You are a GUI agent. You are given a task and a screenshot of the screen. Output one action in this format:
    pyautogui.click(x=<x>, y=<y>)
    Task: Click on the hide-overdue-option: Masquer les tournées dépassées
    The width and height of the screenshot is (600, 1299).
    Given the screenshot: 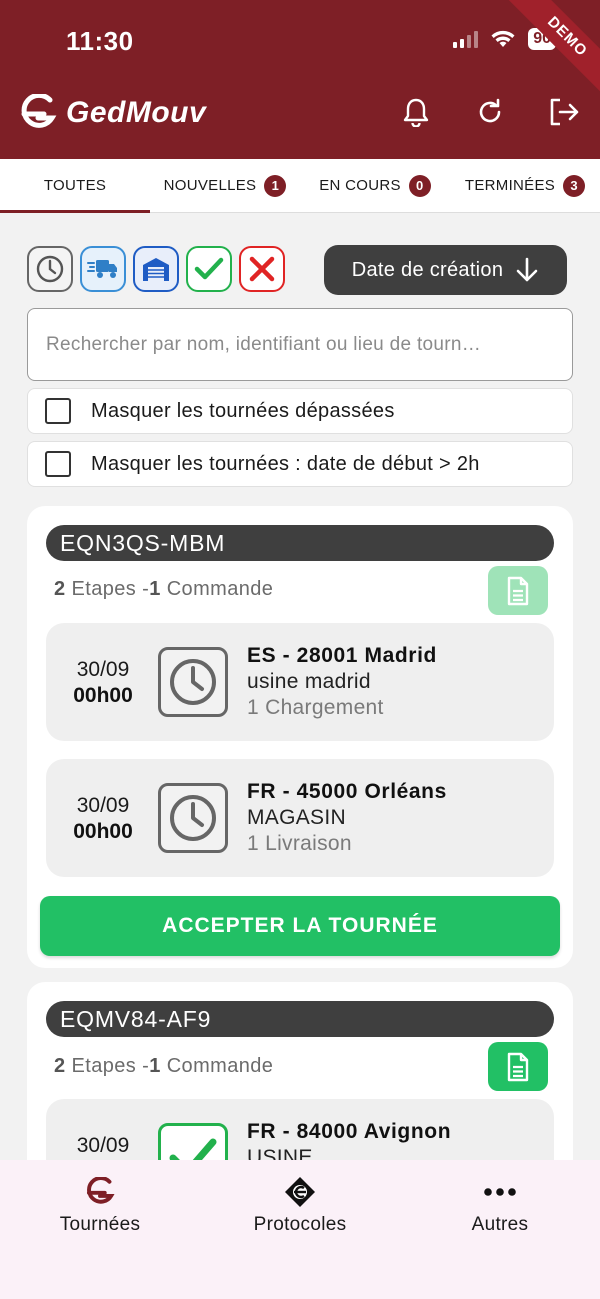 What is the action you would take?
    pyautogui.click(x=300, y=411)
    